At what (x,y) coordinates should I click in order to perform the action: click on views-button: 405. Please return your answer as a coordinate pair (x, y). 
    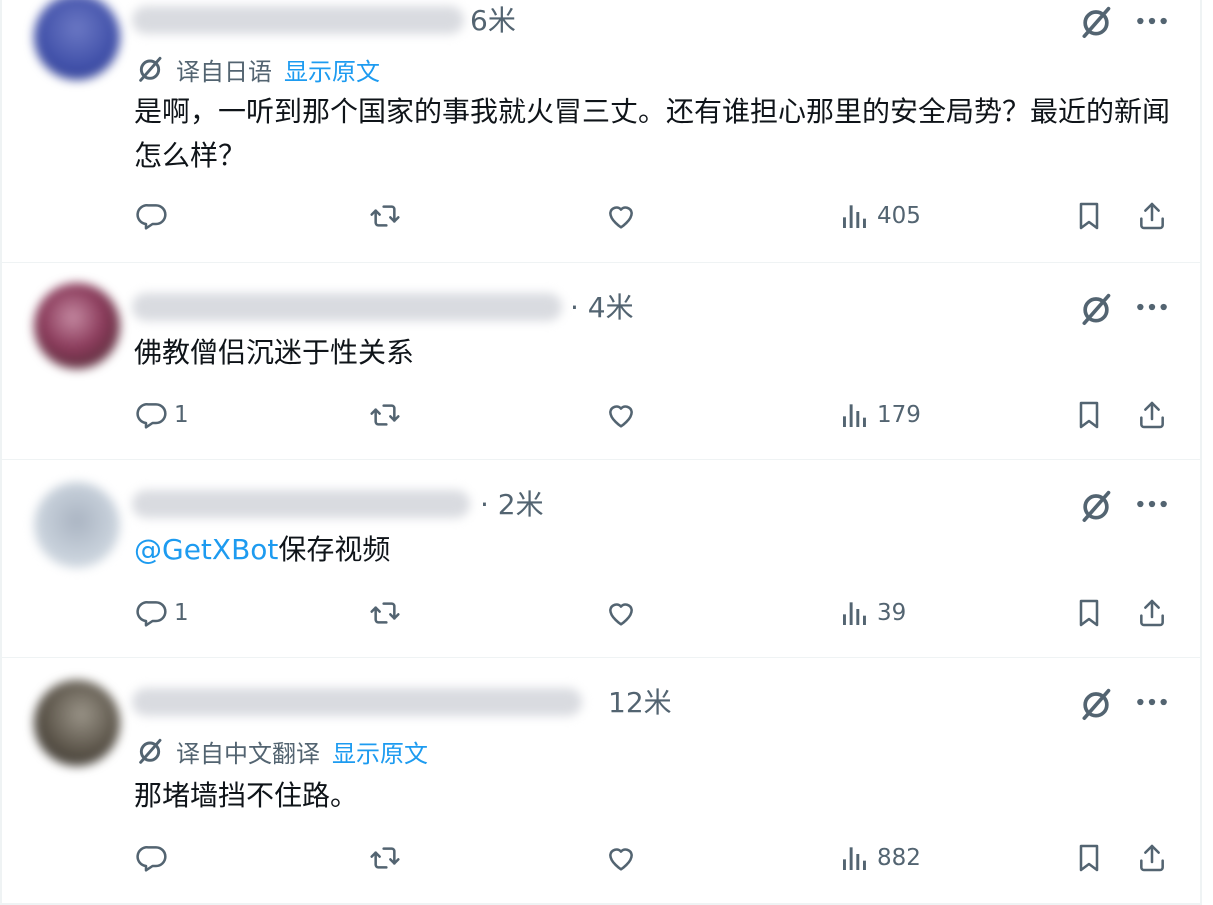
    Looking at the image, I should click on (880, 216).